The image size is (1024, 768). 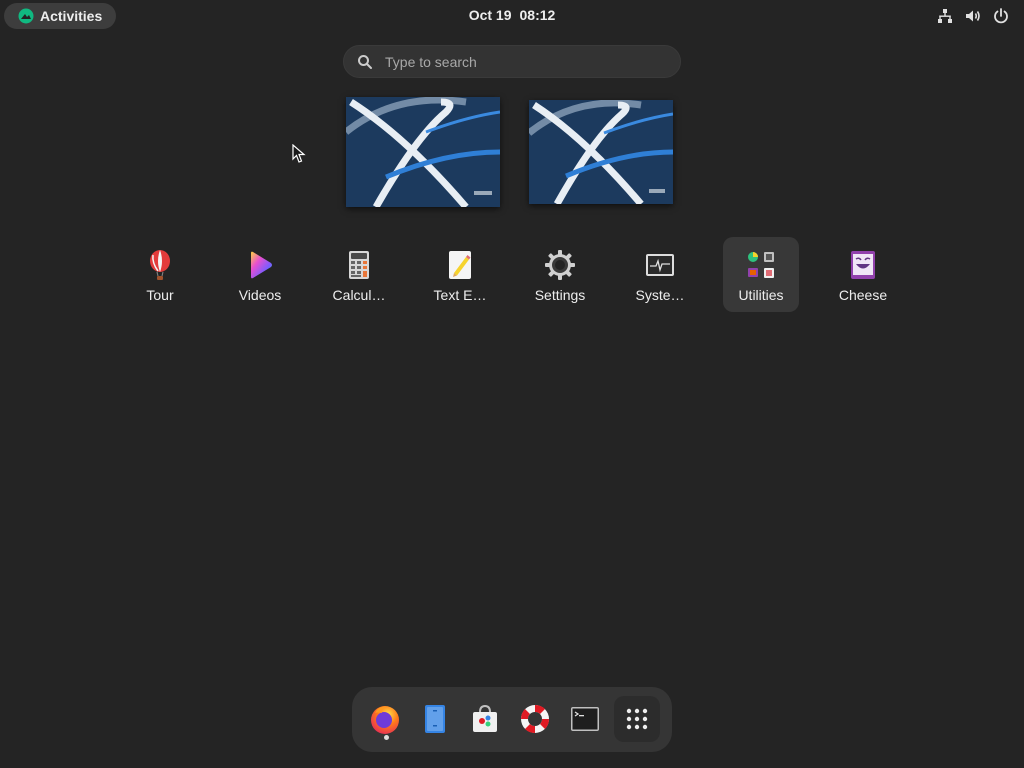 I want to click on app-grid-icon, so click(x=637, y=719).